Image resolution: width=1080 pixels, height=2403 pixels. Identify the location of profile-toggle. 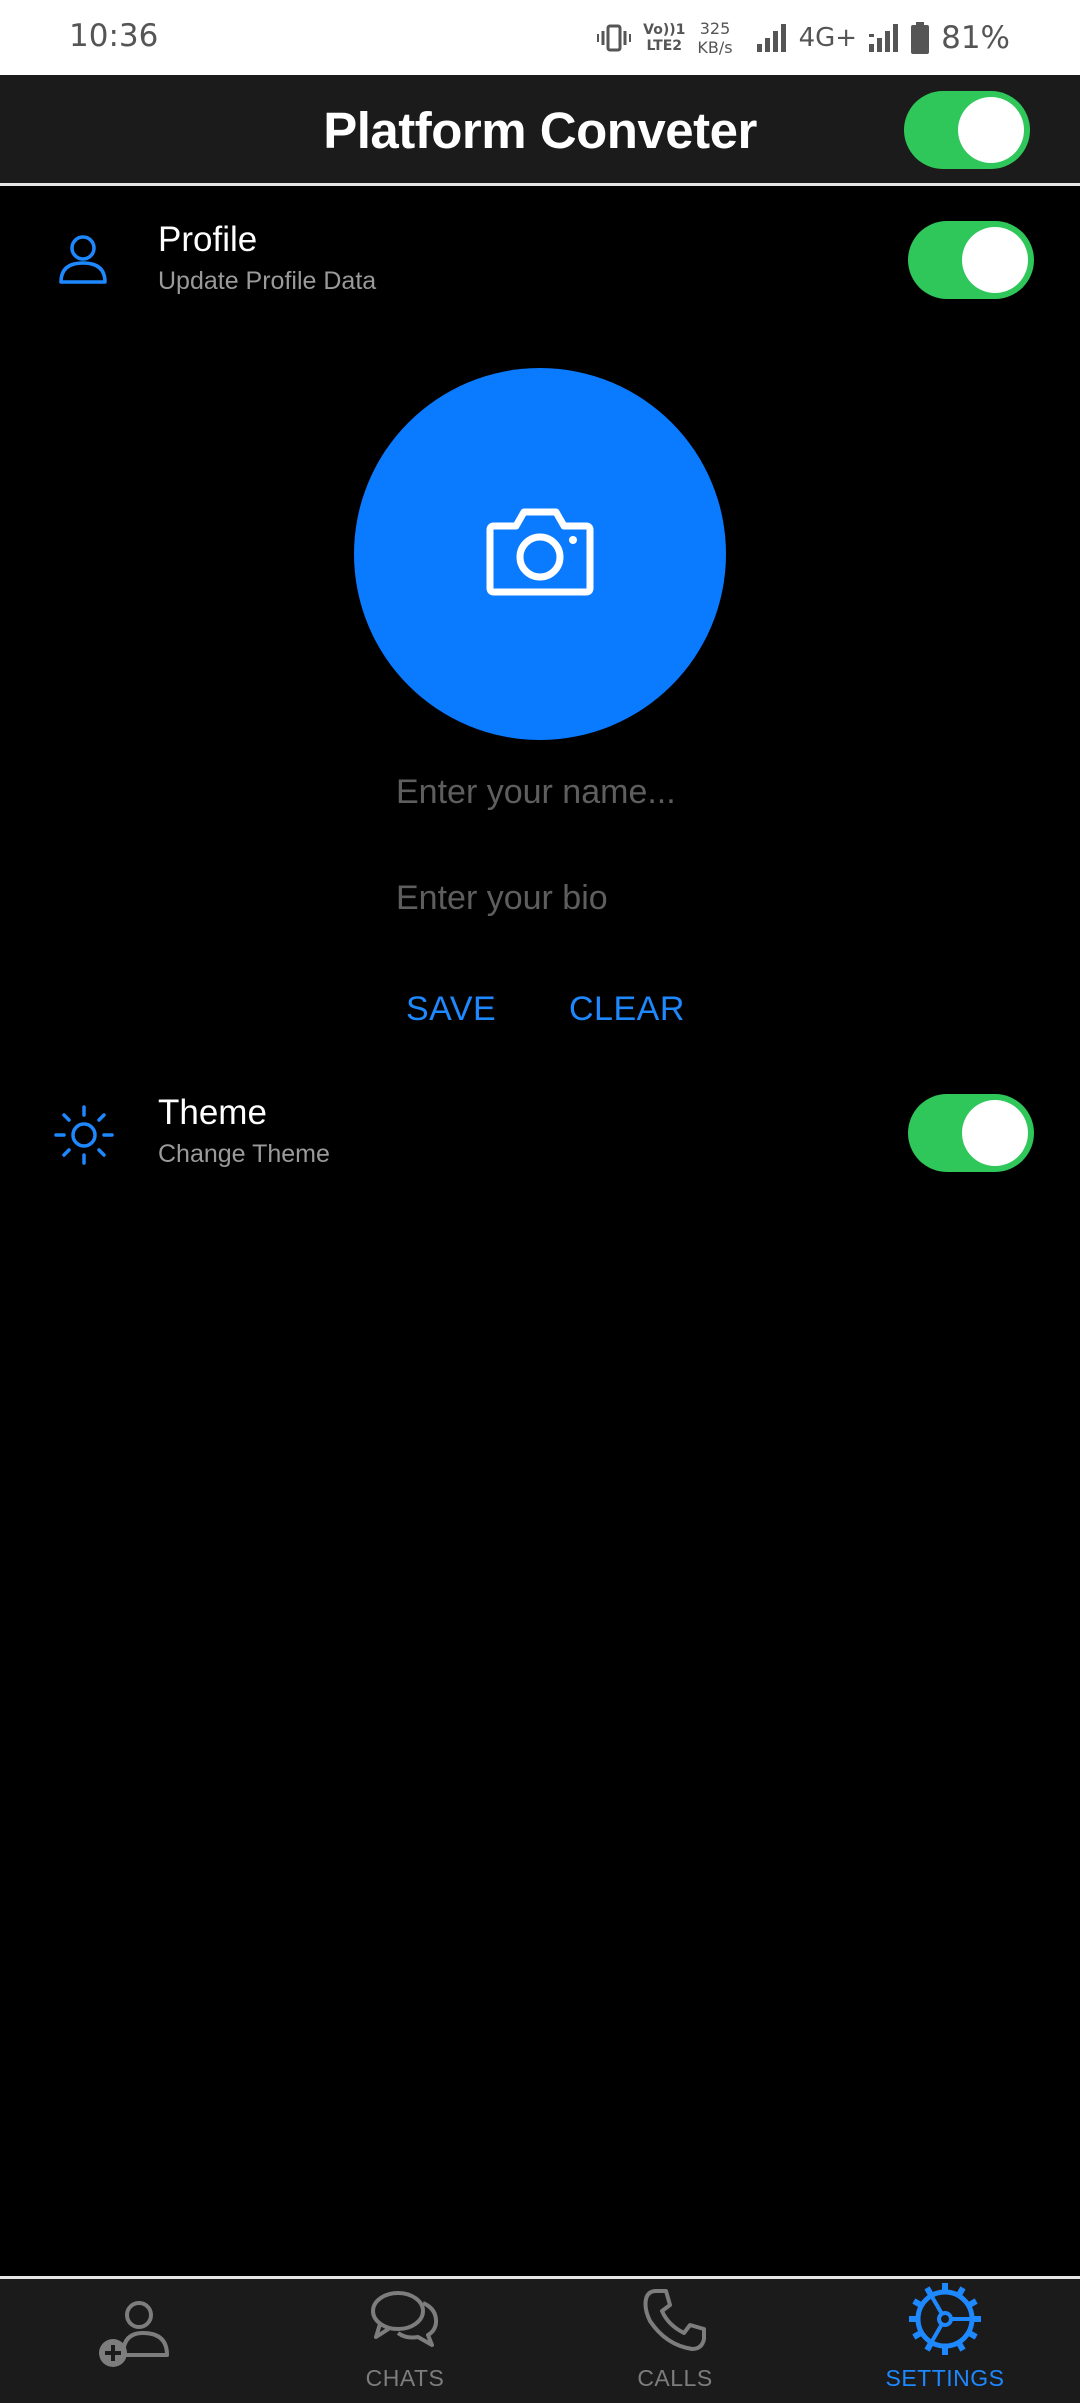
(971, 260).